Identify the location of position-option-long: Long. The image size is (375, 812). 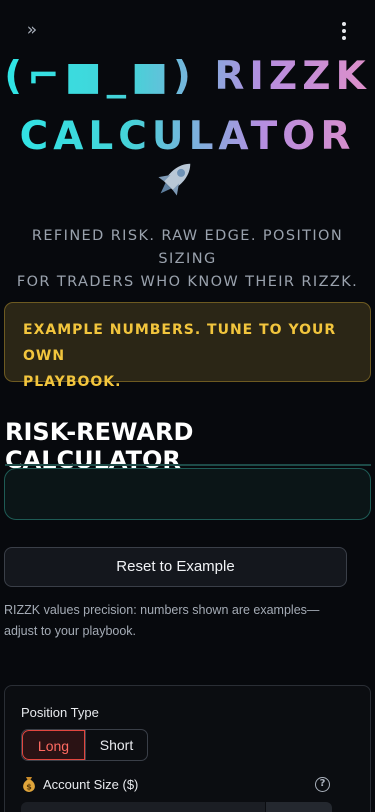
(53, 745).